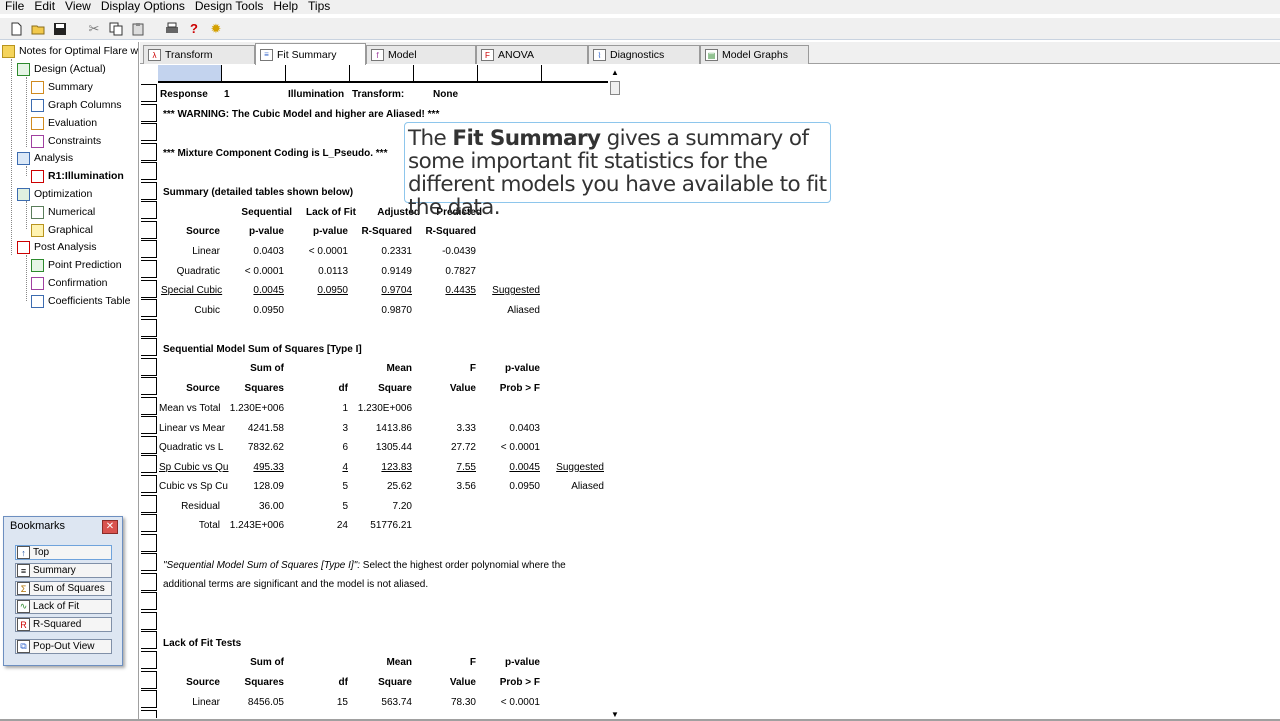  Describe the element at coordinates (63, 552) in the screenshot. I see `bookmark-top-button: ↑ Top` at that location.